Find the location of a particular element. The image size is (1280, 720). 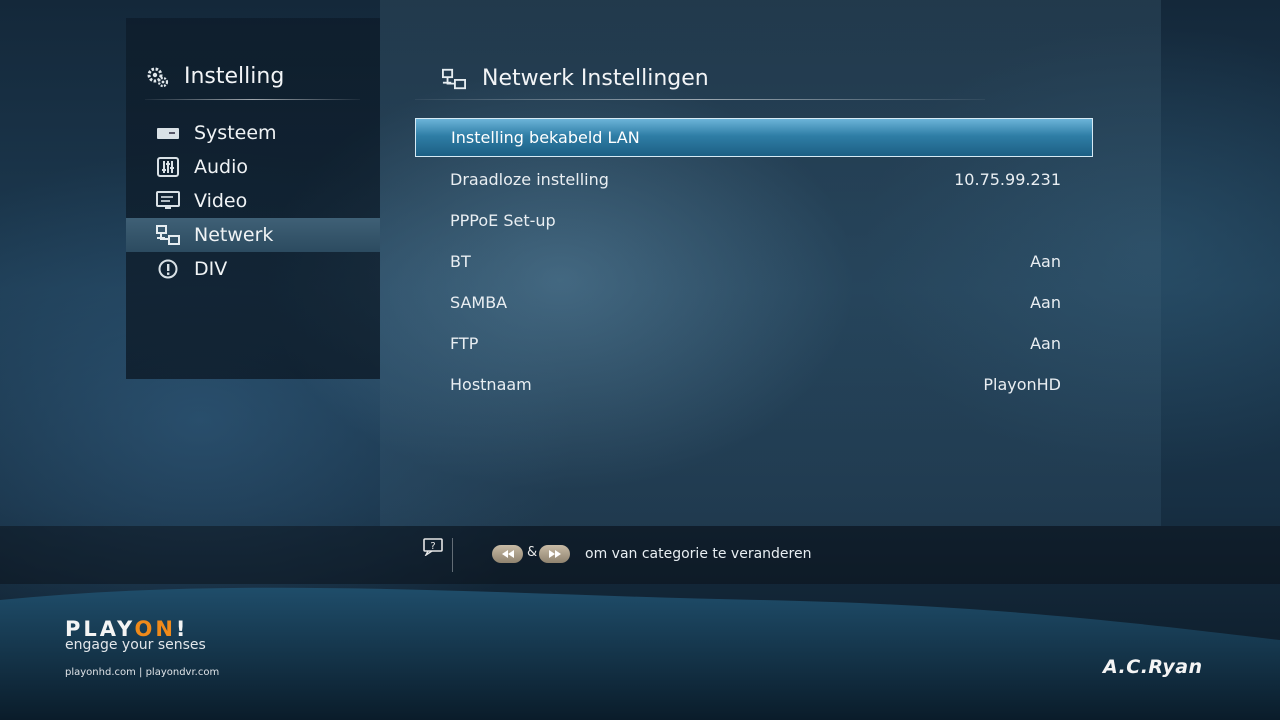

gears-icon is located at coordinates (158, 77).